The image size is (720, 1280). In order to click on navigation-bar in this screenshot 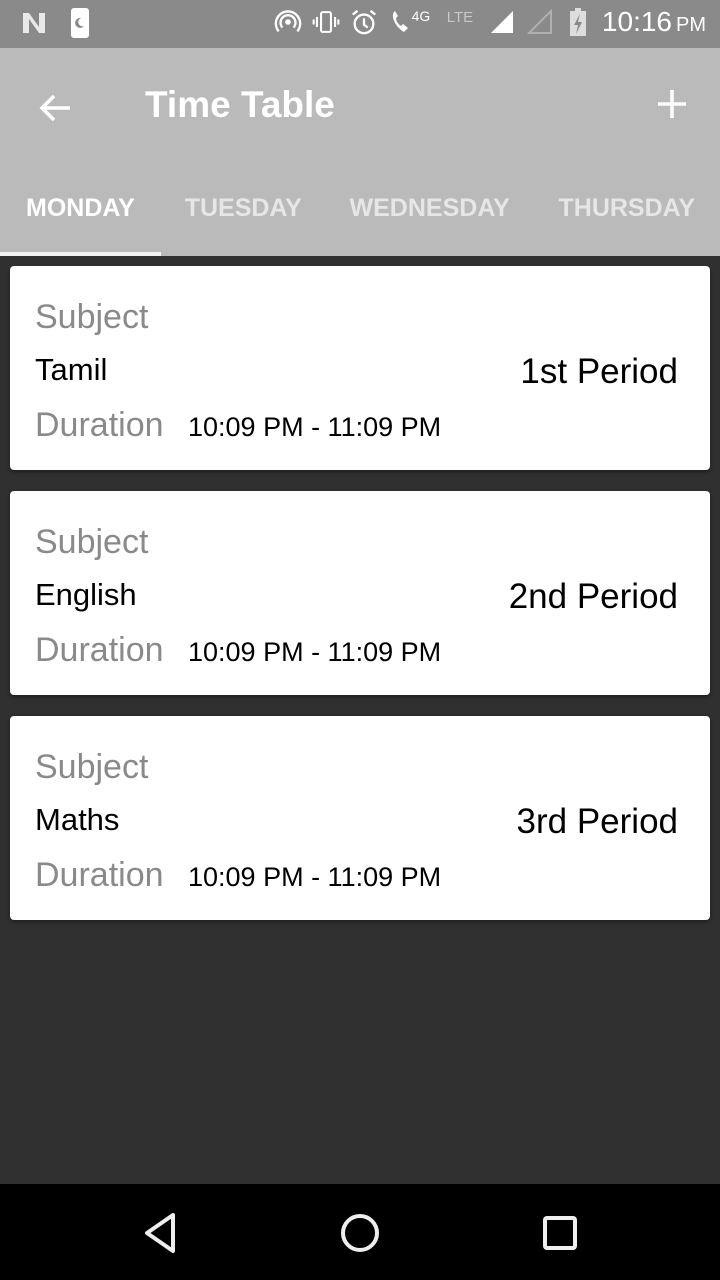, I will do `click(360, 1232)`.